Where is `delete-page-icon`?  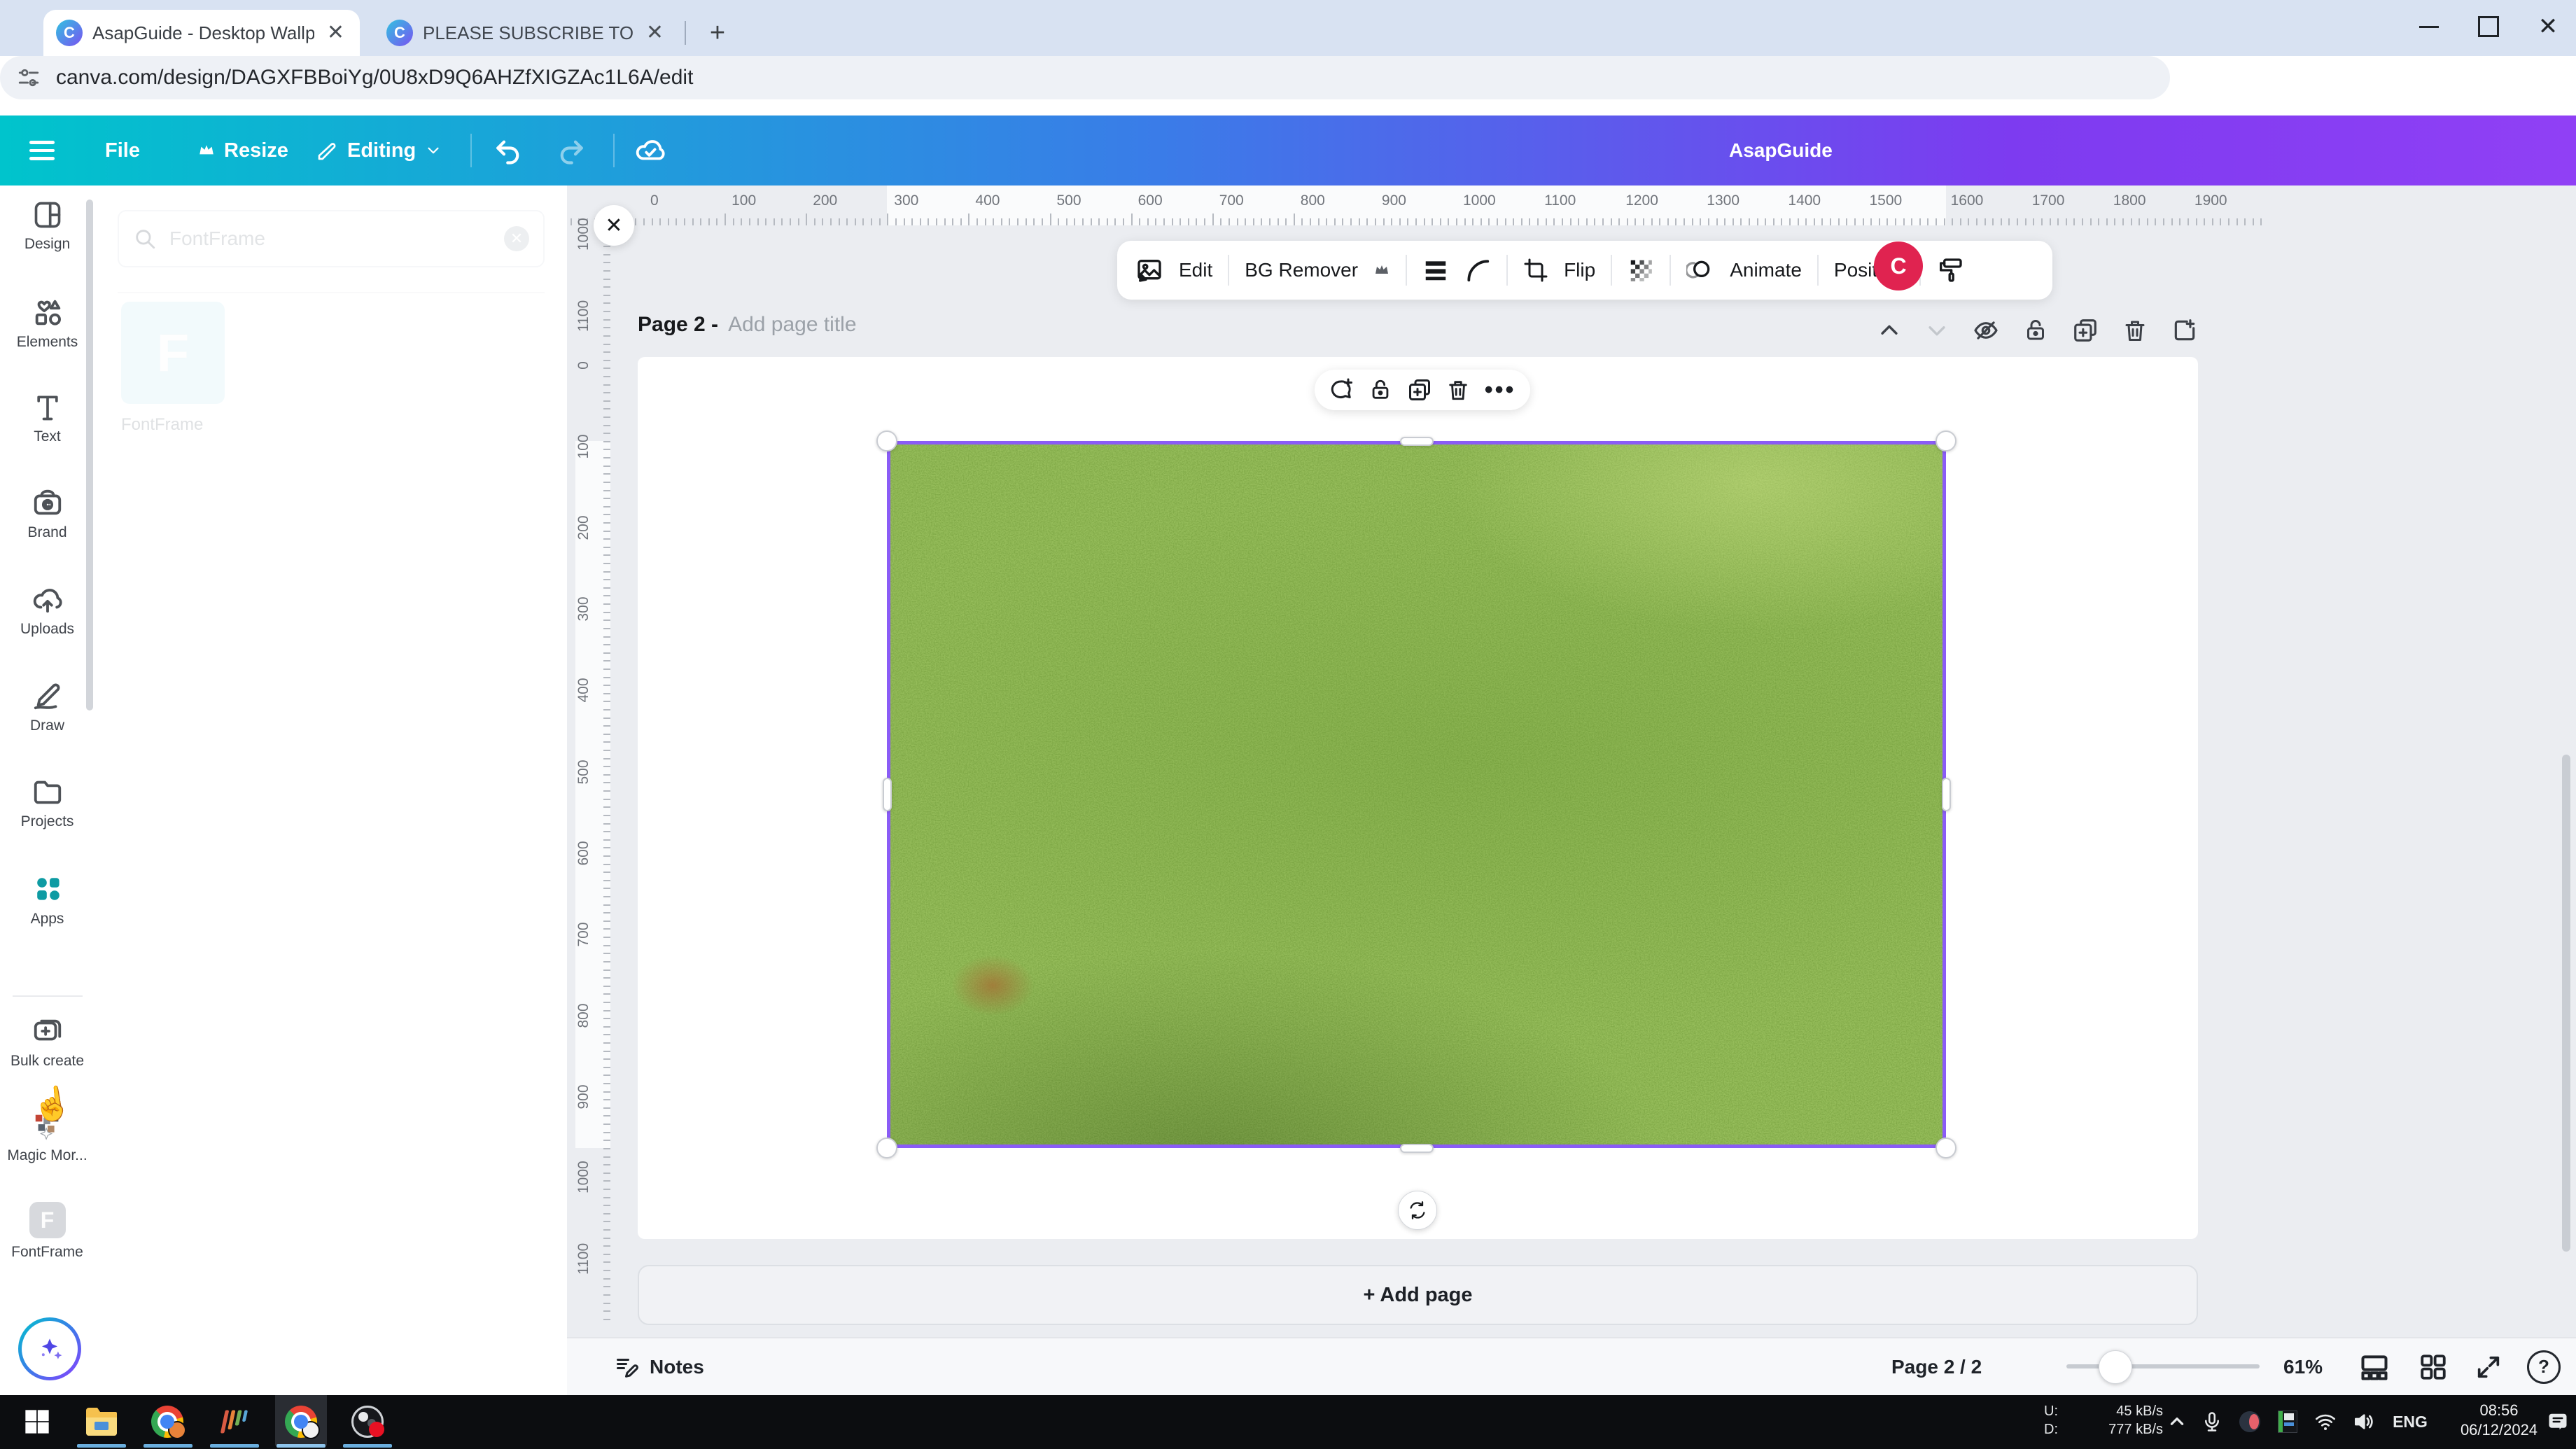 delete-page-icon is located at coordinates (2135, 330).